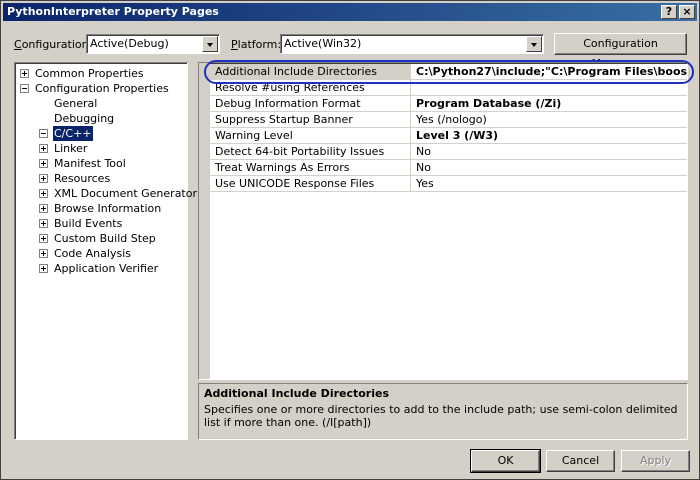 This screenshot has width=700, height=480. I want to click on tree-item-label: Manifest Tool, so click(90, 163).